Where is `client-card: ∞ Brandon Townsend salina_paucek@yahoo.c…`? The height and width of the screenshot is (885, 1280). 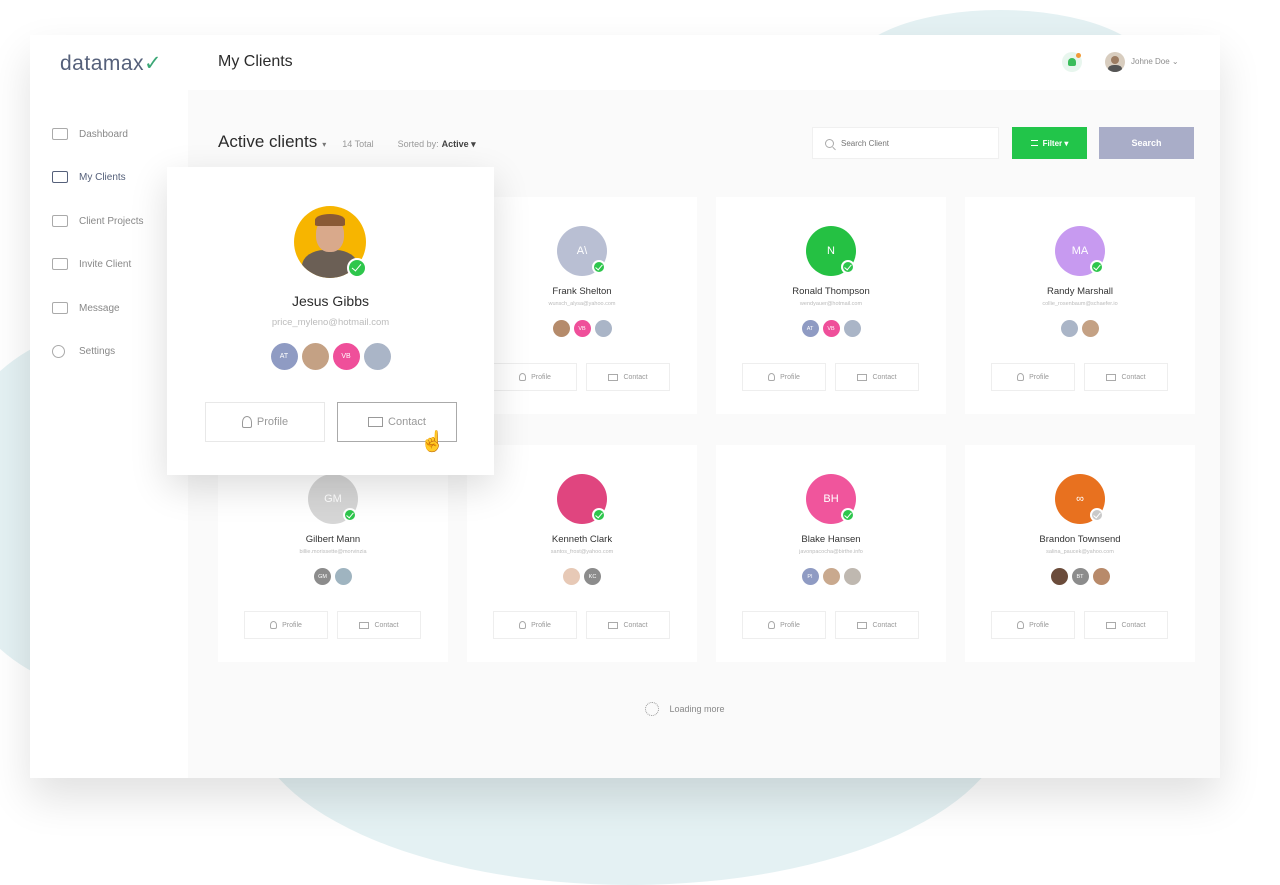
client-card: ∞ Brandon Townsend salina_paucek@yahoo.c… is located at coordinates (1080, 553).